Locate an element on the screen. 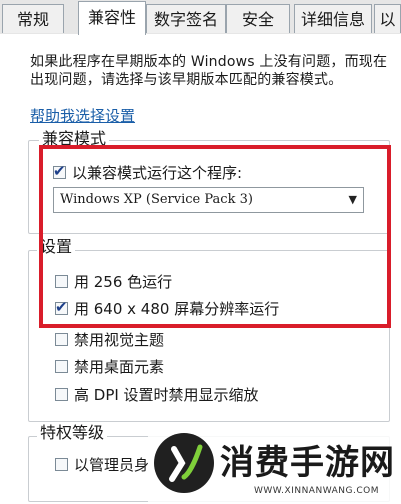 The width and height of the screenshot is (401, 504). disable-visual-themes-label: 禁用视觉主题 is located at coordinates (119, 339).